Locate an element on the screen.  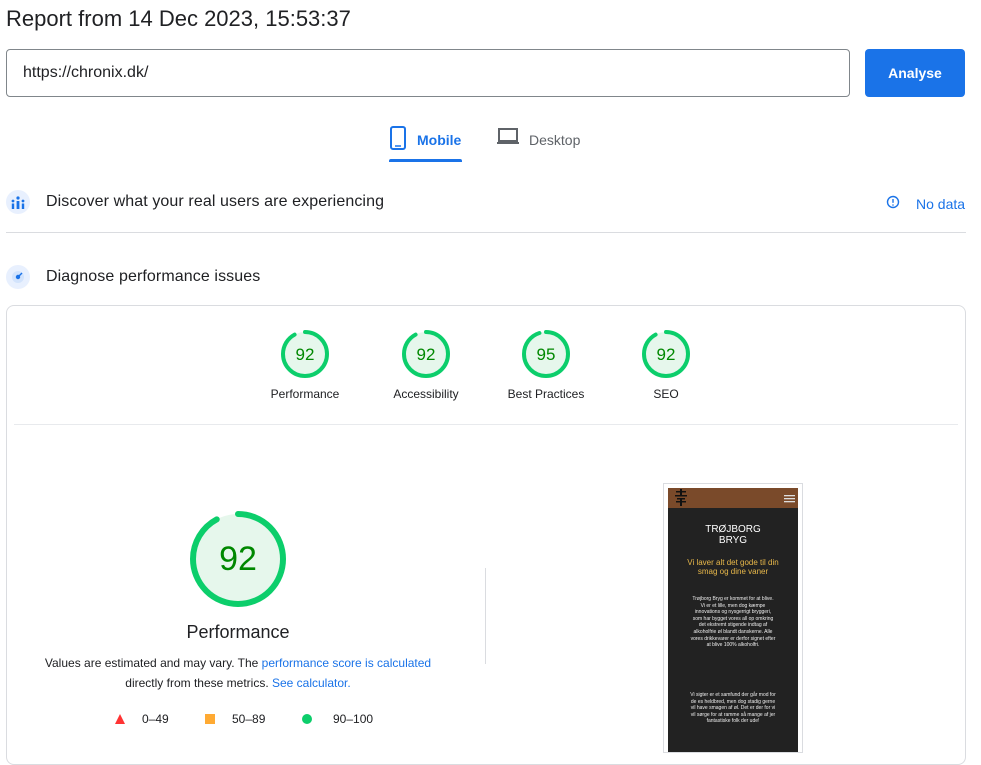
performance-label: Performance is located at coordinates (238, 632).